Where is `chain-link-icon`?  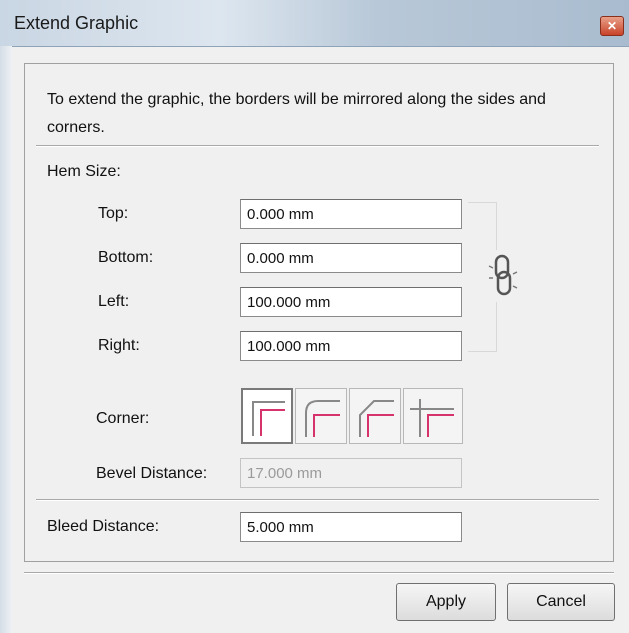
chain-link-icon is located at coordinates (503, 275).